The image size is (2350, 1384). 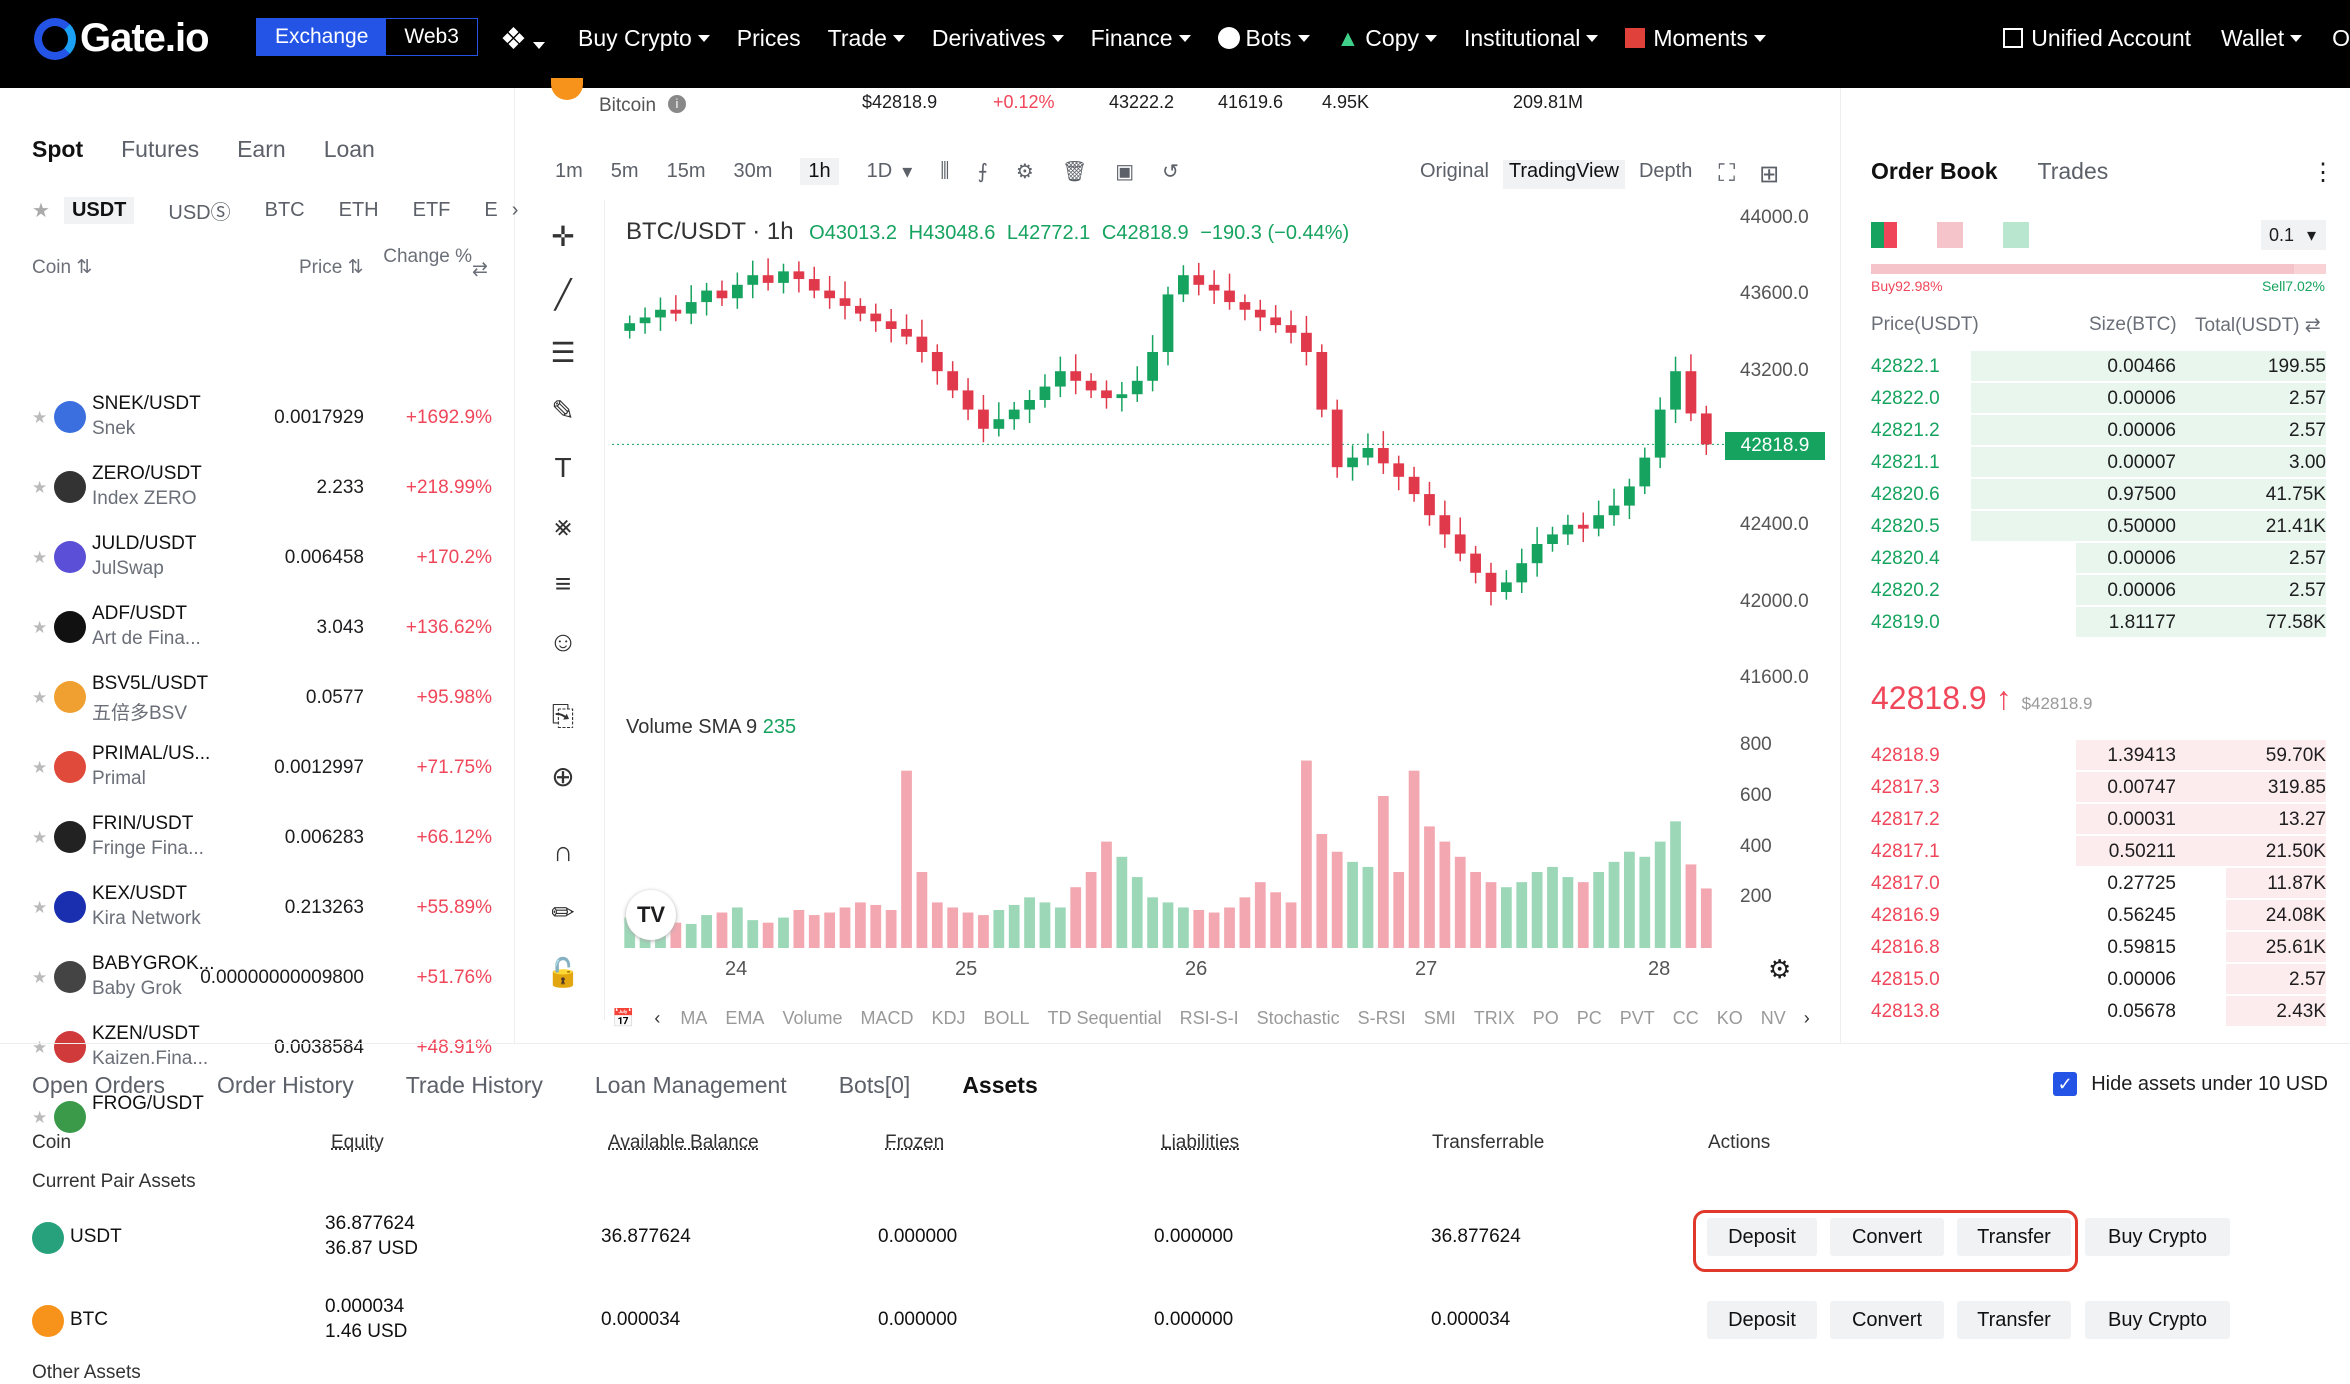 What do you see at coordinates (431, 37) in the screenshot?
I see `mode-web3-button: Web3` at bounding box center [431, 37].